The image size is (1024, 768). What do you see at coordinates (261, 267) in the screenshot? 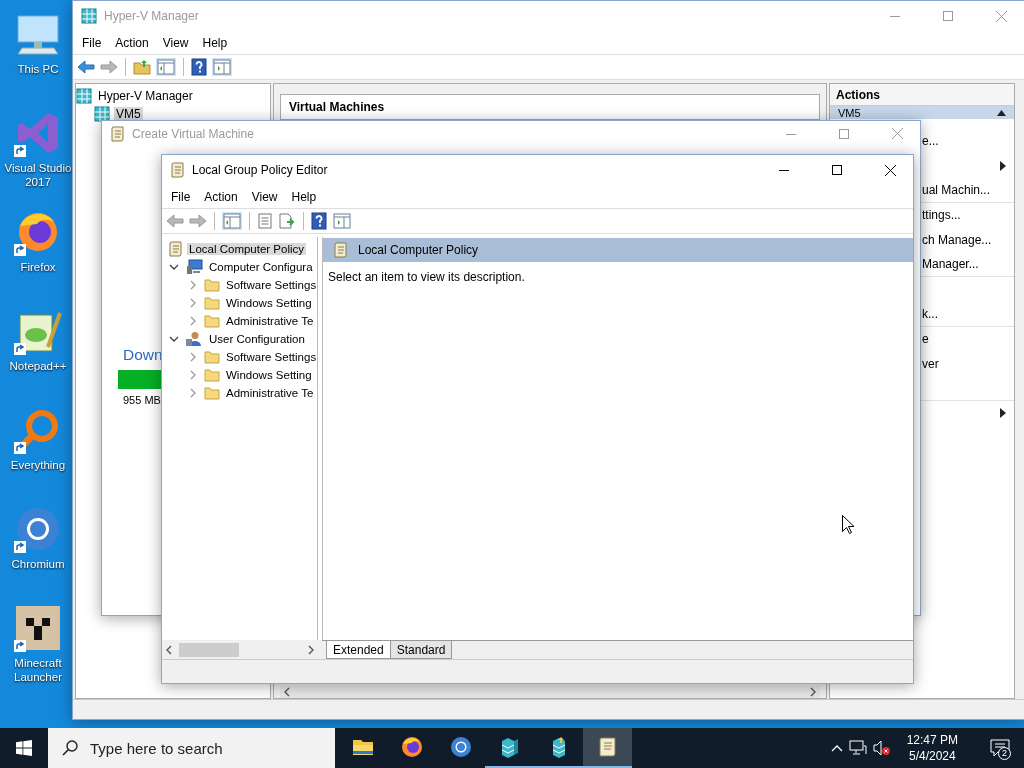
I see `tree-item: Computer Configura` at bounding box center [261, 267].